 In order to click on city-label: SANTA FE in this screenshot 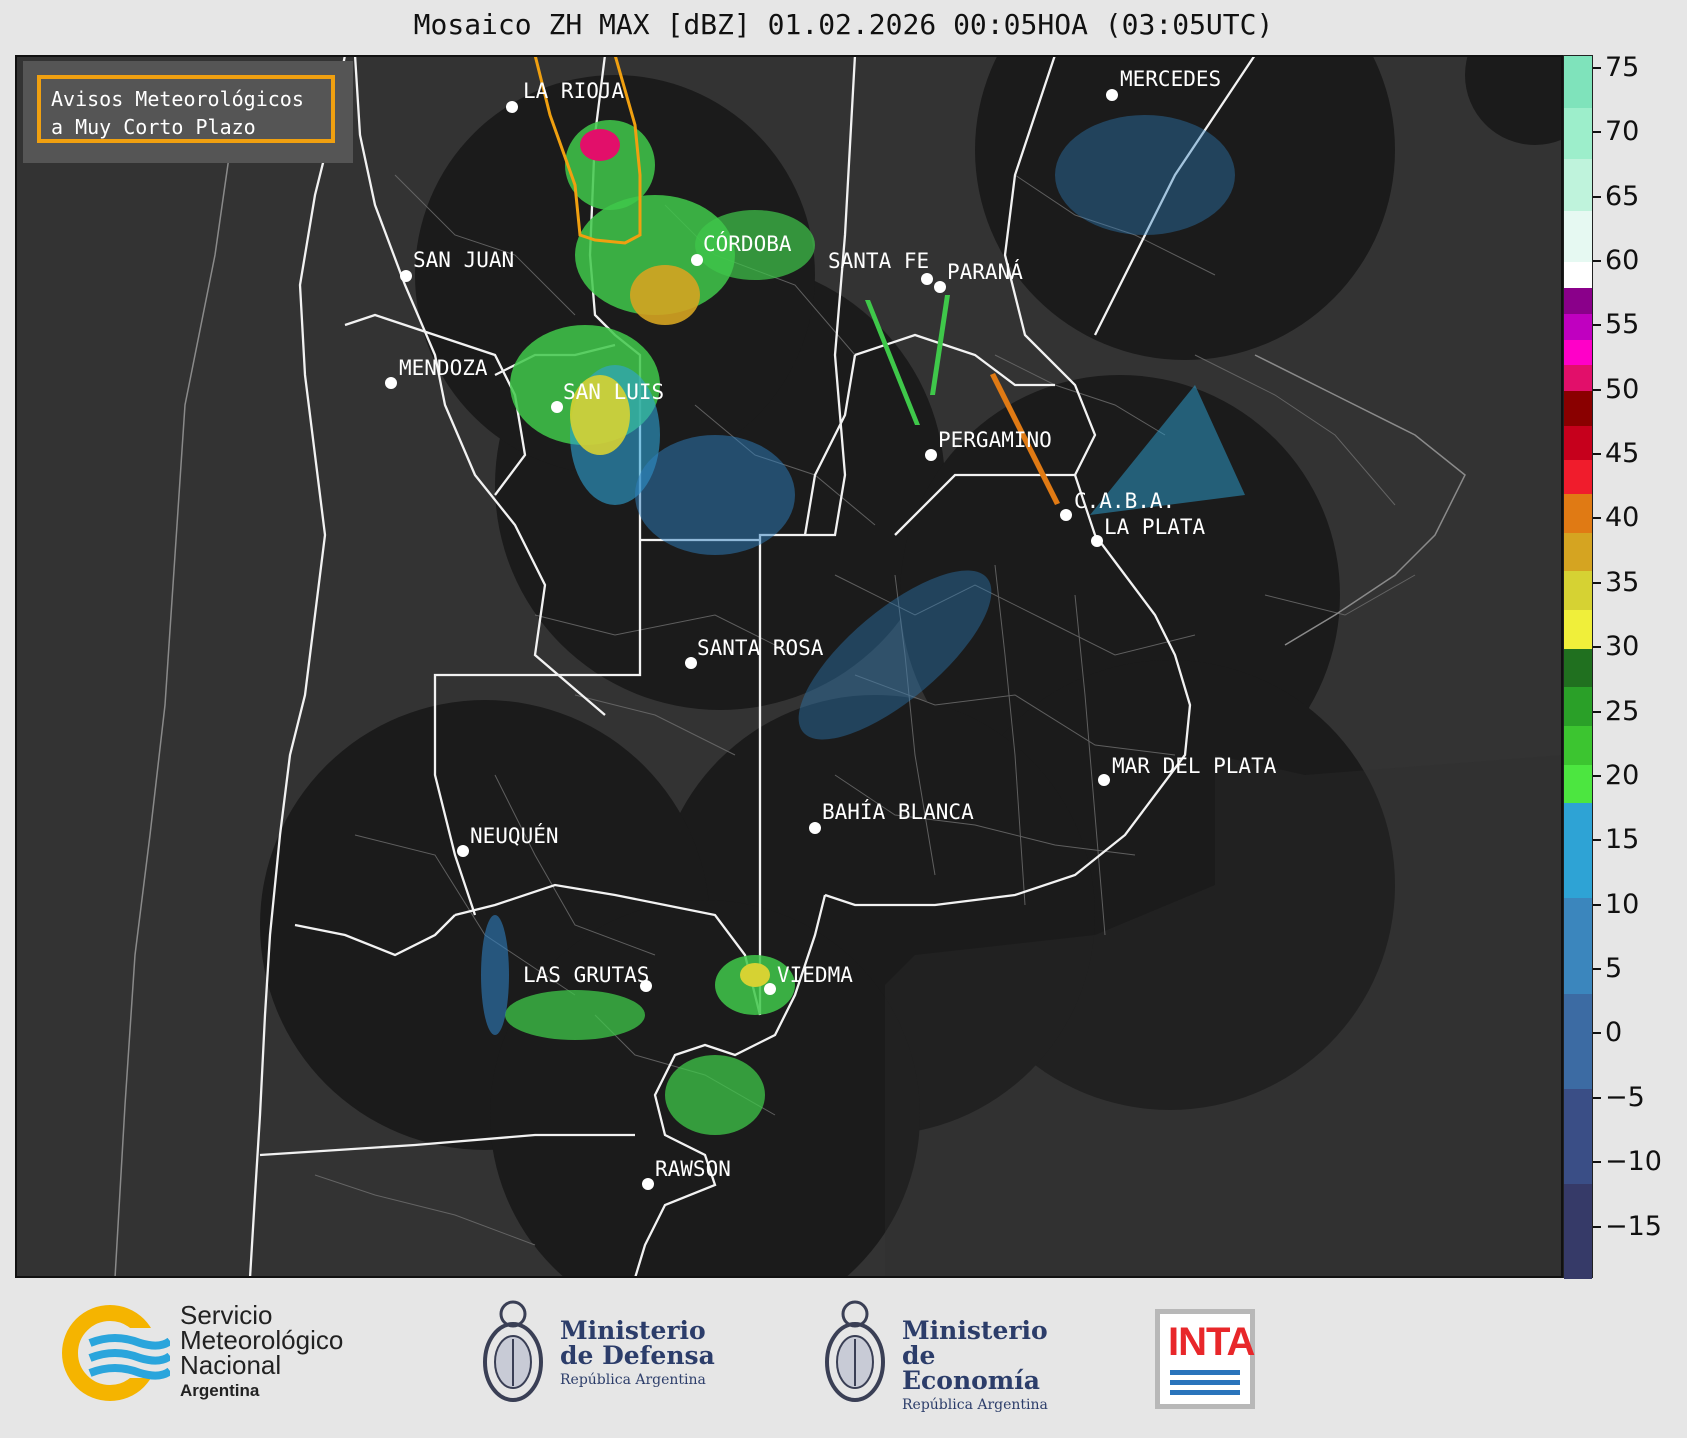, I will do `click(878, 261)`.